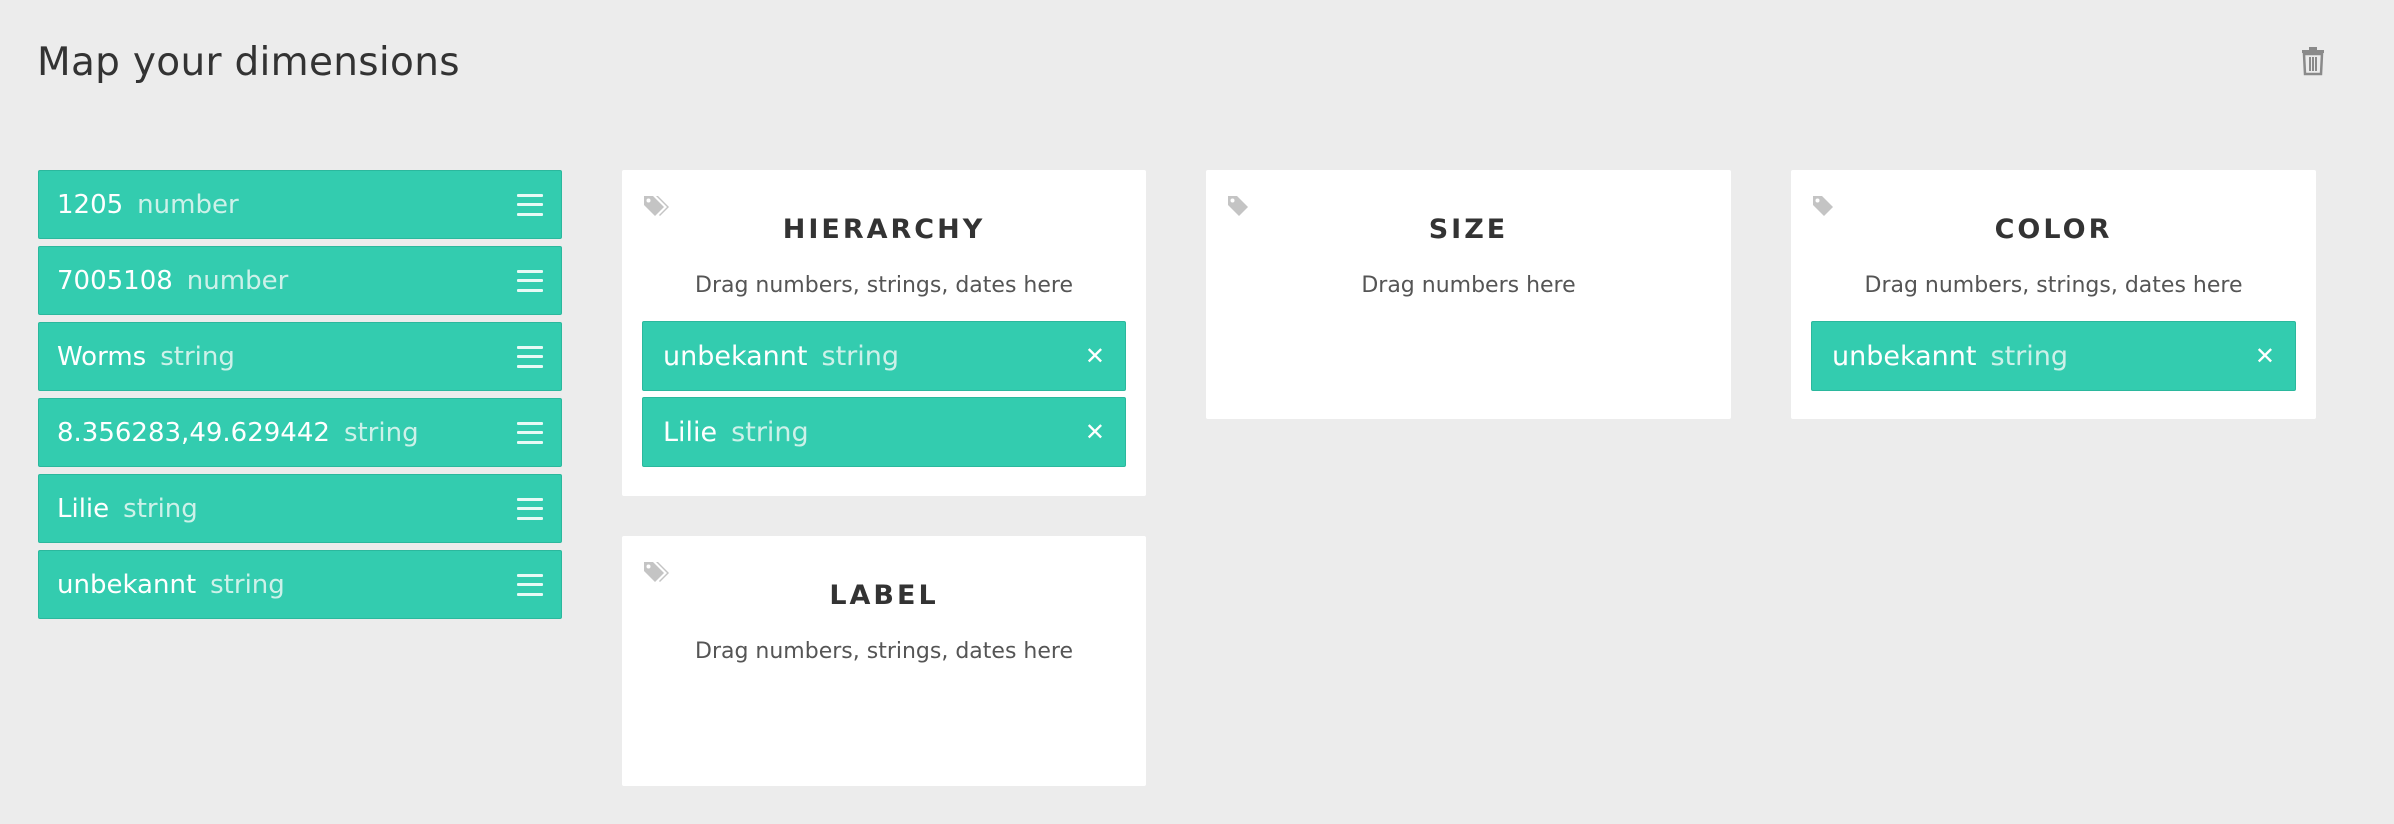  Describe the element at coordinates (1468, 229) in the screenshot. I see `card-title: SIZE` at that location.